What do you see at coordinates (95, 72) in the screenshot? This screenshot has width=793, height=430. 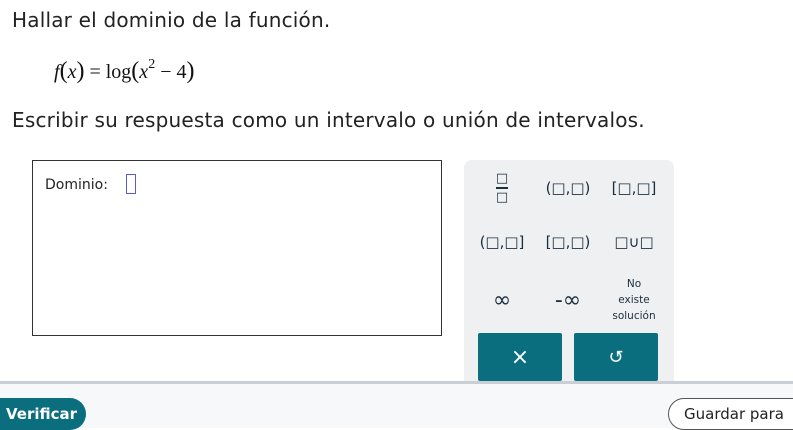 I see `equals-sign: =` at bounding box center [95, 72].